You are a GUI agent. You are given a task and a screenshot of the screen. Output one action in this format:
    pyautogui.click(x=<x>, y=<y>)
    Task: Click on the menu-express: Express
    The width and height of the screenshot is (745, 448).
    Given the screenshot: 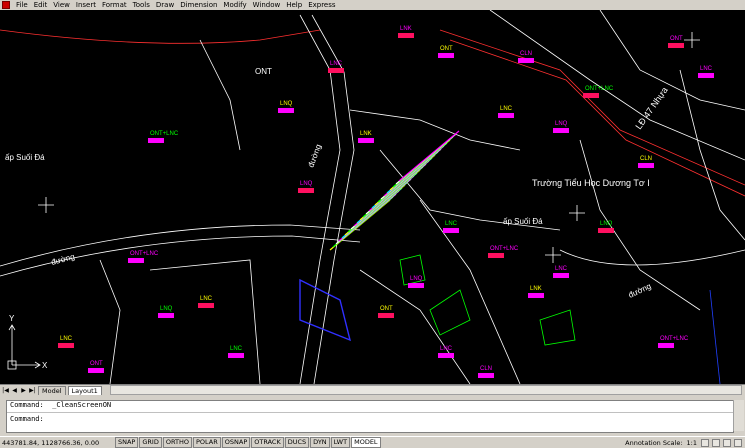 What is the action you would take?
    pyautogui.click(x=321, y=5)
    